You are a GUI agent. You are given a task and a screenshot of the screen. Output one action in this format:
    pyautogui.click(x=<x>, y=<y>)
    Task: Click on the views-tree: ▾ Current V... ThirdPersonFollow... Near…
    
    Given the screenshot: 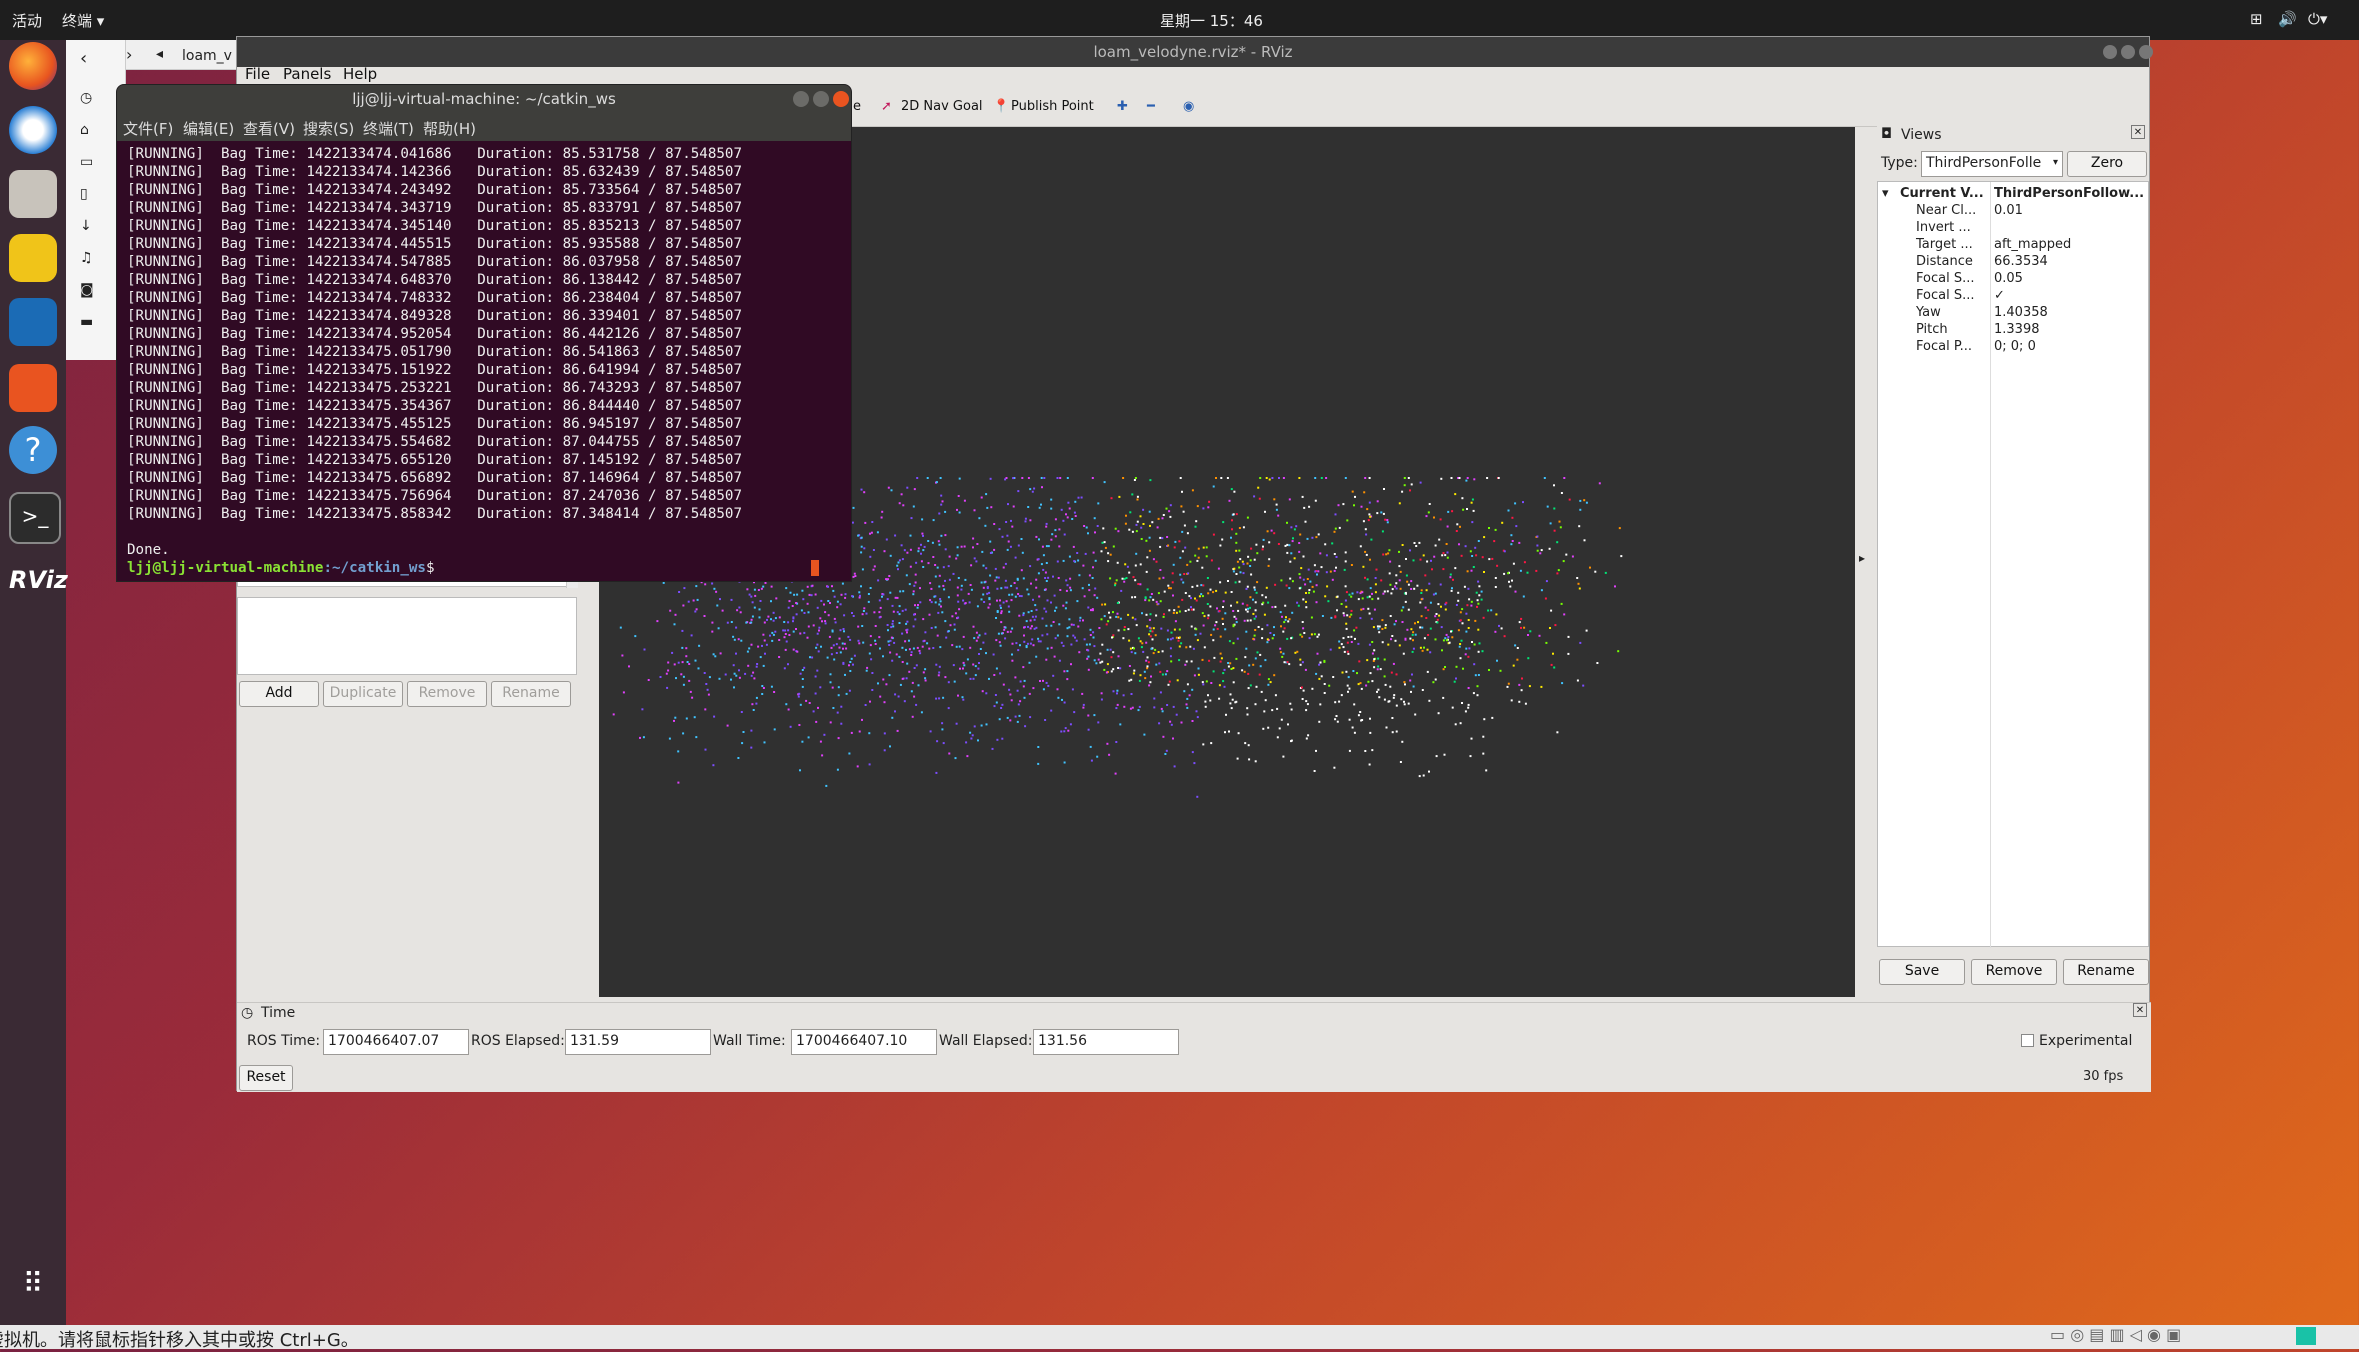 What is the action you would take?
    pyautogui.click(x=2013, y=564)
    